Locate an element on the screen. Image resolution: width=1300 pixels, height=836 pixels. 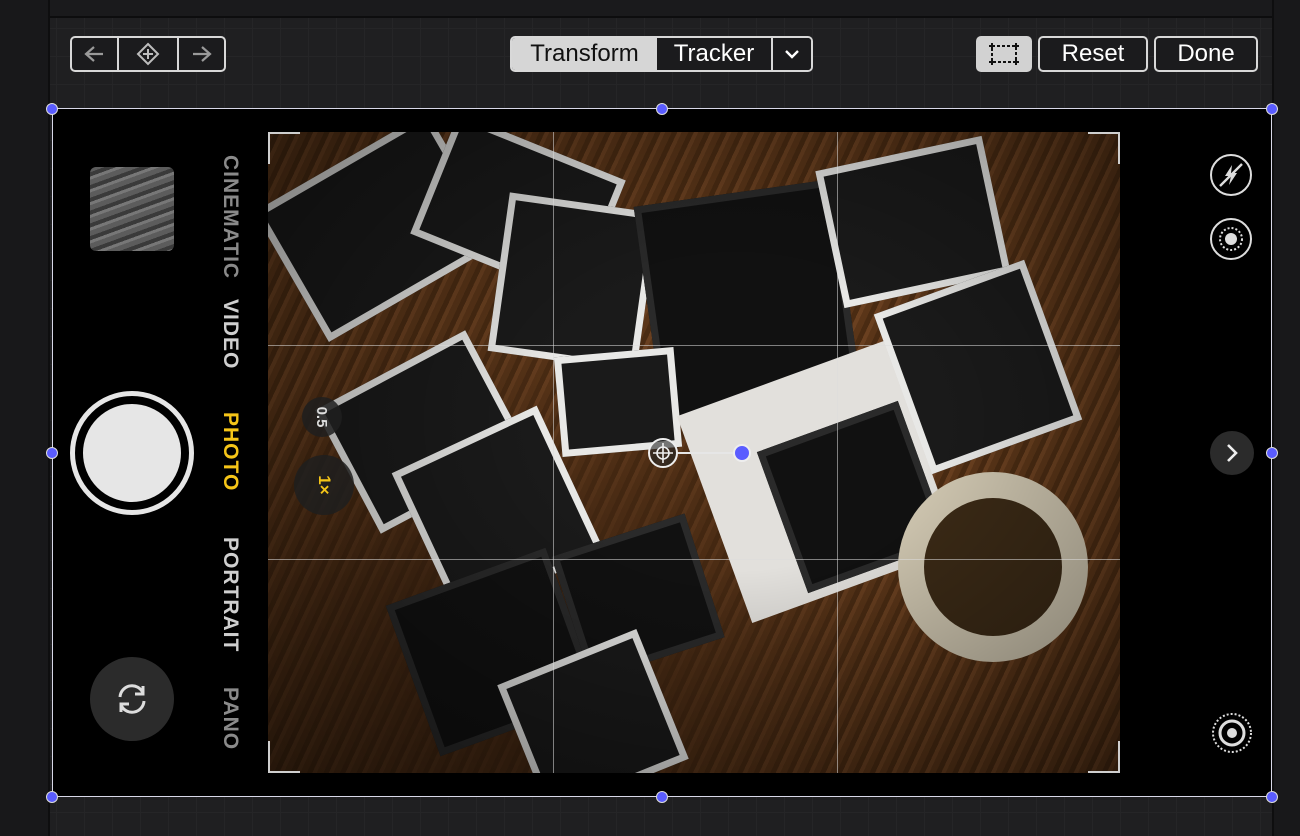
arrow-right-icon is located at coordinates (202, 54).